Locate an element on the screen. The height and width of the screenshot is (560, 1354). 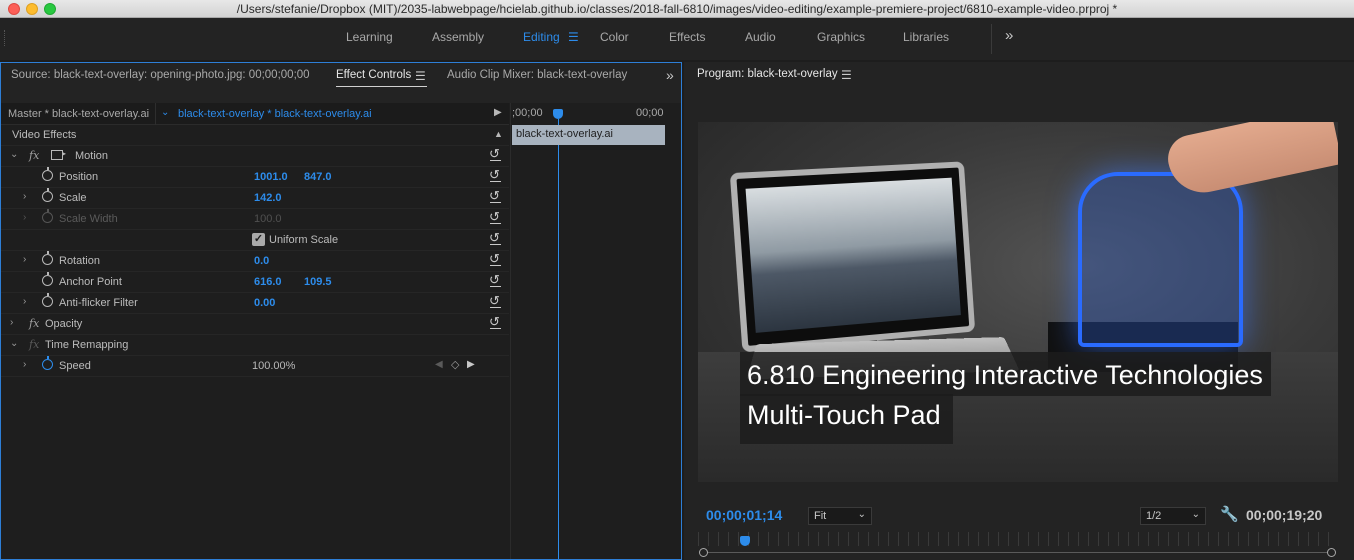
show-timeline-play-icon: ▶ is located at coordinates (498, 112).